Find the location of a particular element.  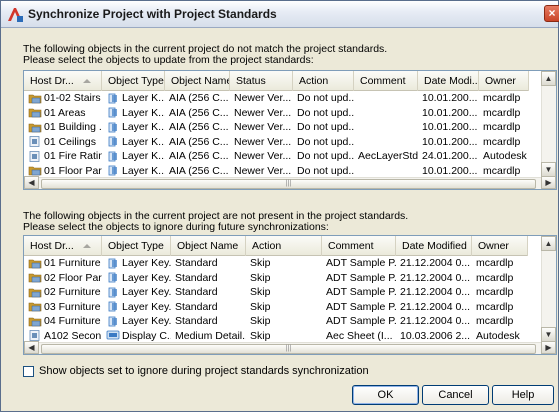

sheet-drawing-icon is located at coordinates (36, 336).